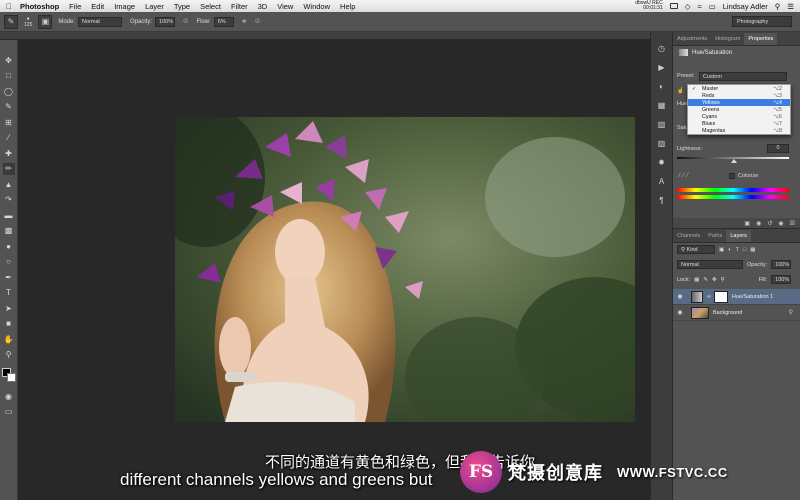 The height and width of the screenshot is (500, 800). What do you see at coordinates (9, 153) in the screenshot?
I see `healing-tool-icon: ✚` at bounding box center [9, 153].